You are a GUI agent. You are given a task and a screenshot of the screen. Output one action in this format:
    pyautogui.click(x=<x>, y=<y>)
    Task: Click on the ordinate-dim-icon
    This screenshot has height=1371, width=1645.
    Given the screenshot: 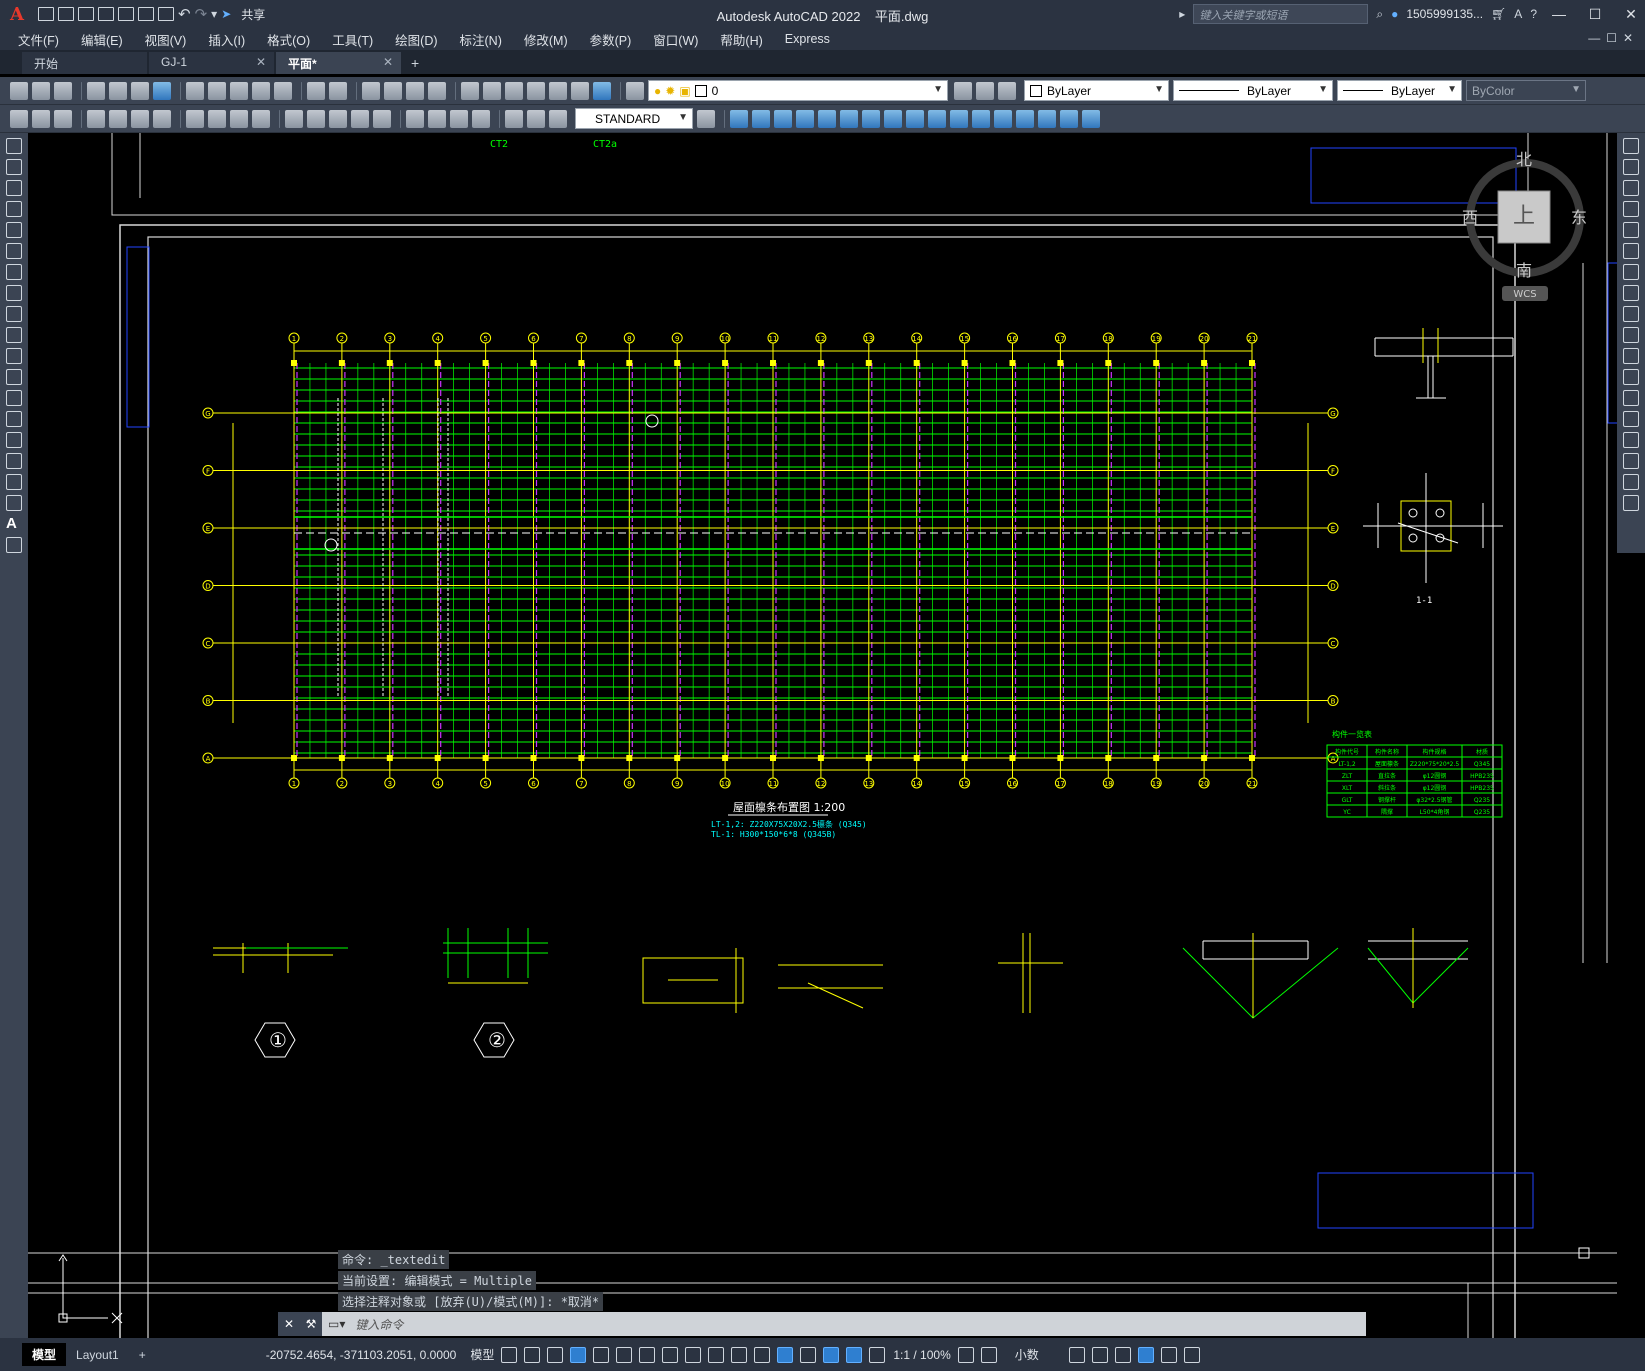 What is the action you would take?
    pyautogui.click(x=162, y=118)
    